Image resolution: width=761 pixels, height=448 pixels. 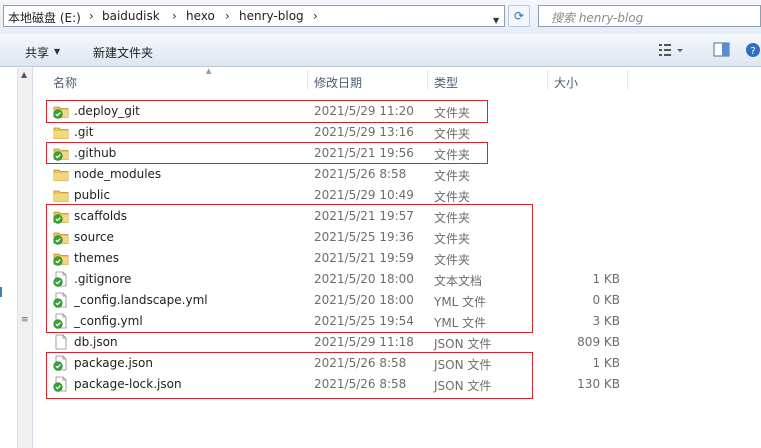 What do you see at coordinates (65, 82) in the screenshot?
I see `column-name: 名称` at bounding box center [65, 82].